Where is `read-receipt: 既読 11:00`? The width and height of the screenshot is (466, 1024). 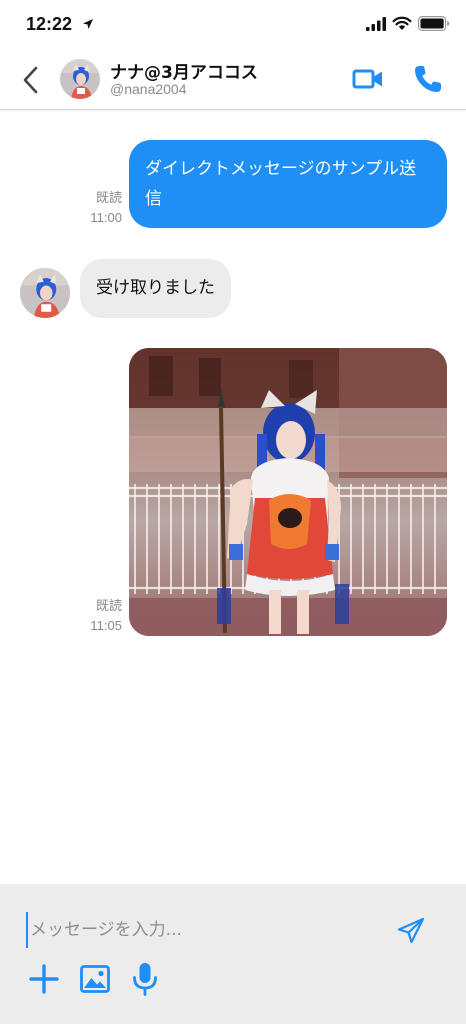 read-receipt: 既読 11:00 is located at coordinates (101, 208).